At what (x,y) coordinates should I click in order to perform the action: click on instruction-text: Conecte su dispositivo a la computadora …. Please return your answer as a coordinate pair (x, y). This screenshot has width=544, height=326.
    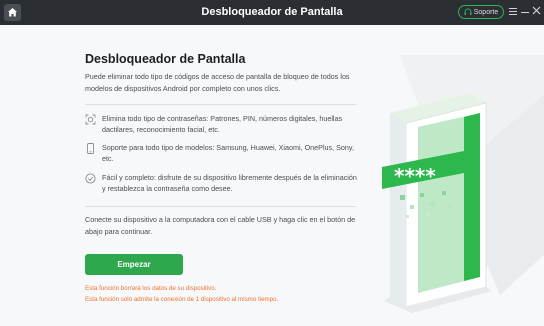
    Looking at the image, I should click on (220, 225).